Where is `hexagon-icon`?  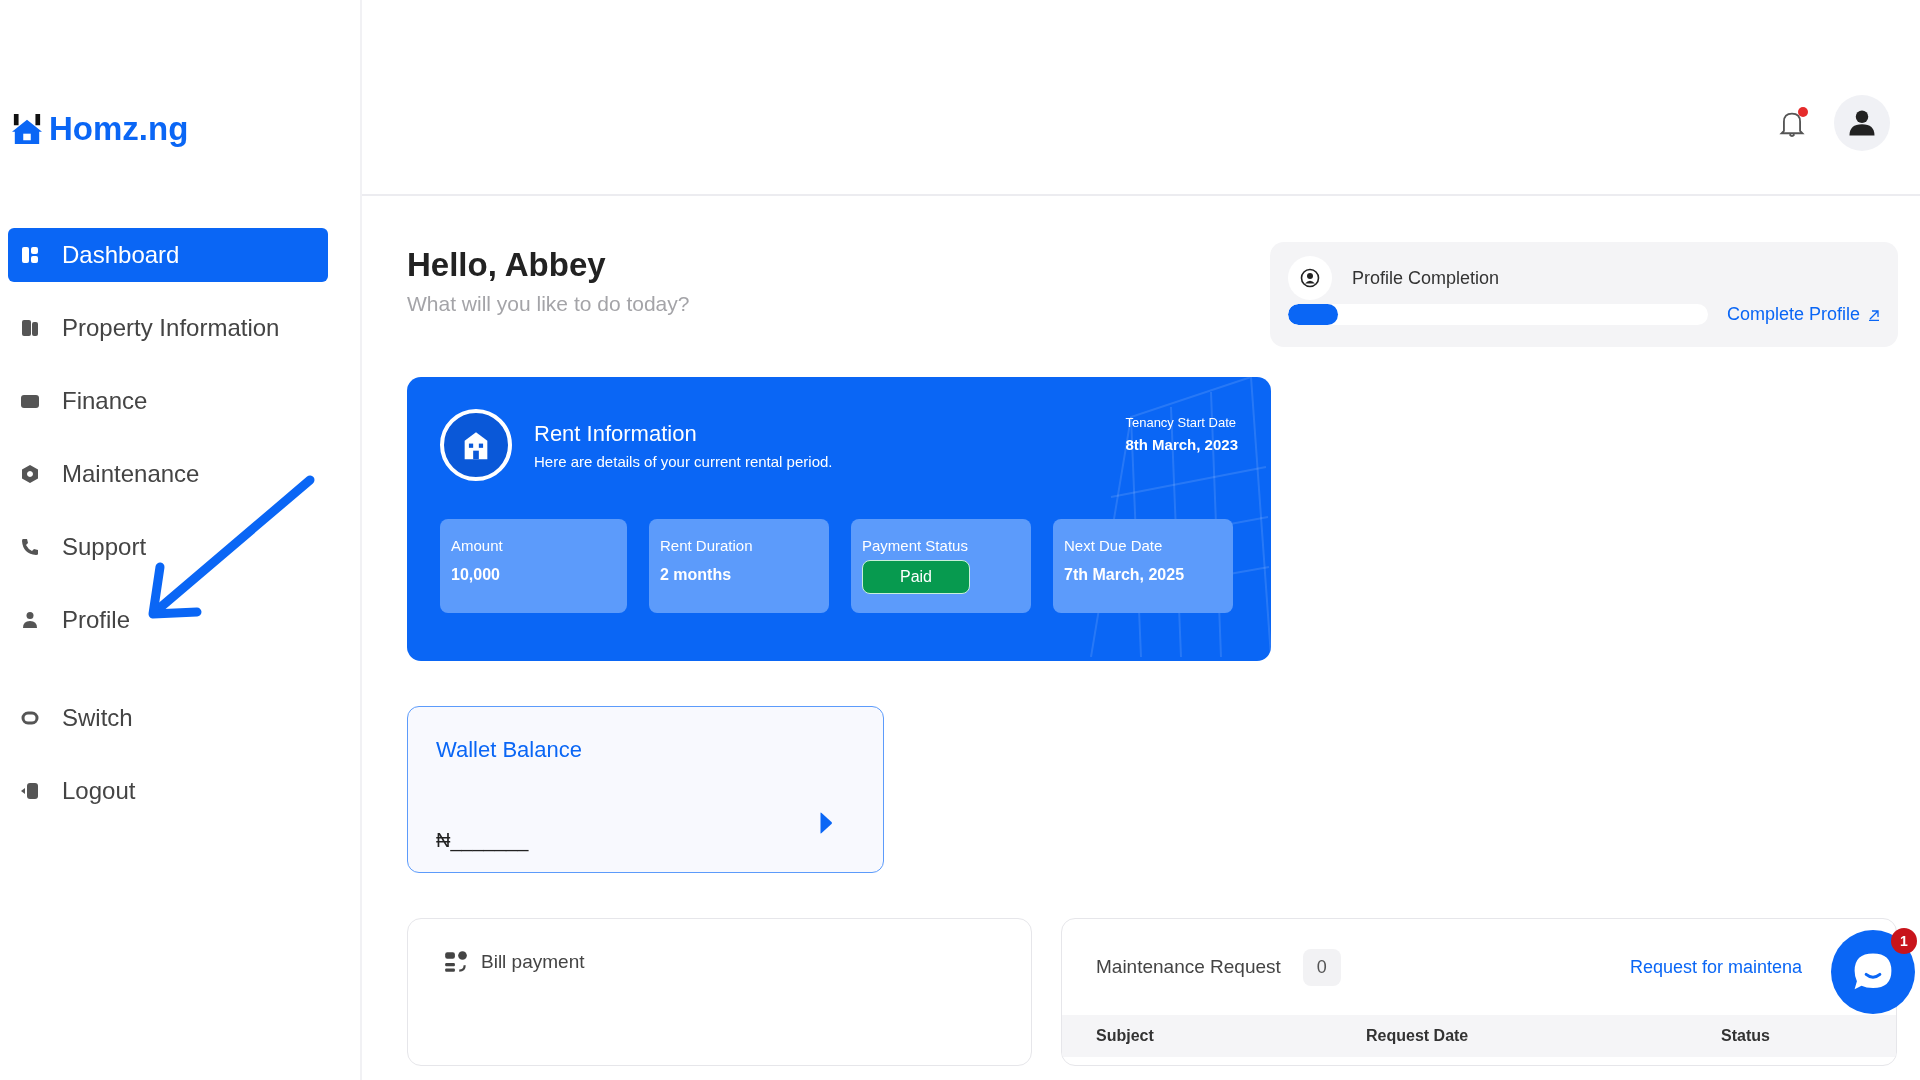
hexagon-icon is located at coordinates (30, 474).